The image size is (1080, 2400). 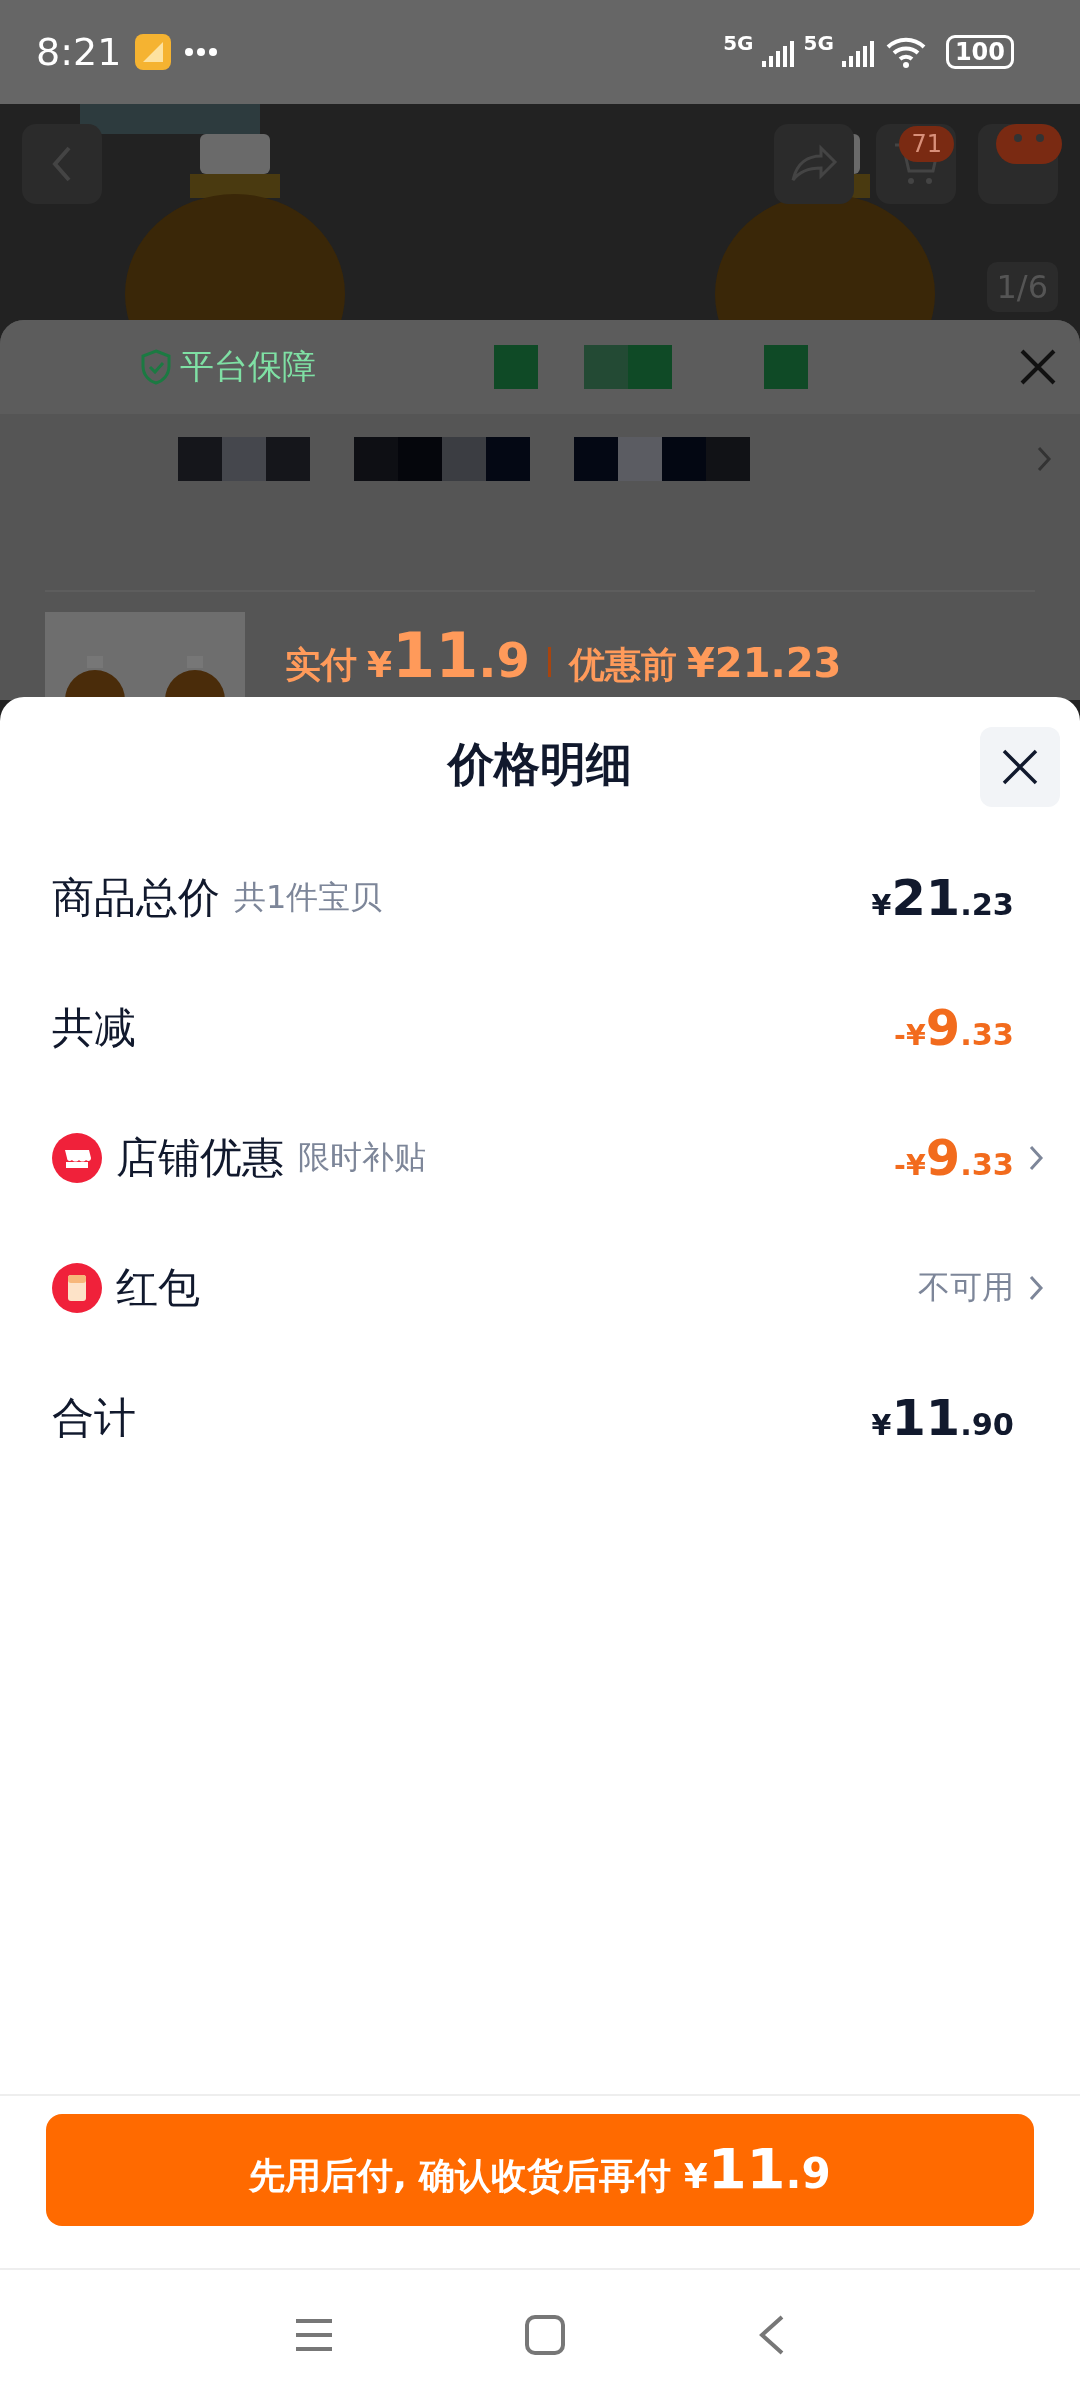 I want to click on menu-icon, so click(x=314, y=2335).